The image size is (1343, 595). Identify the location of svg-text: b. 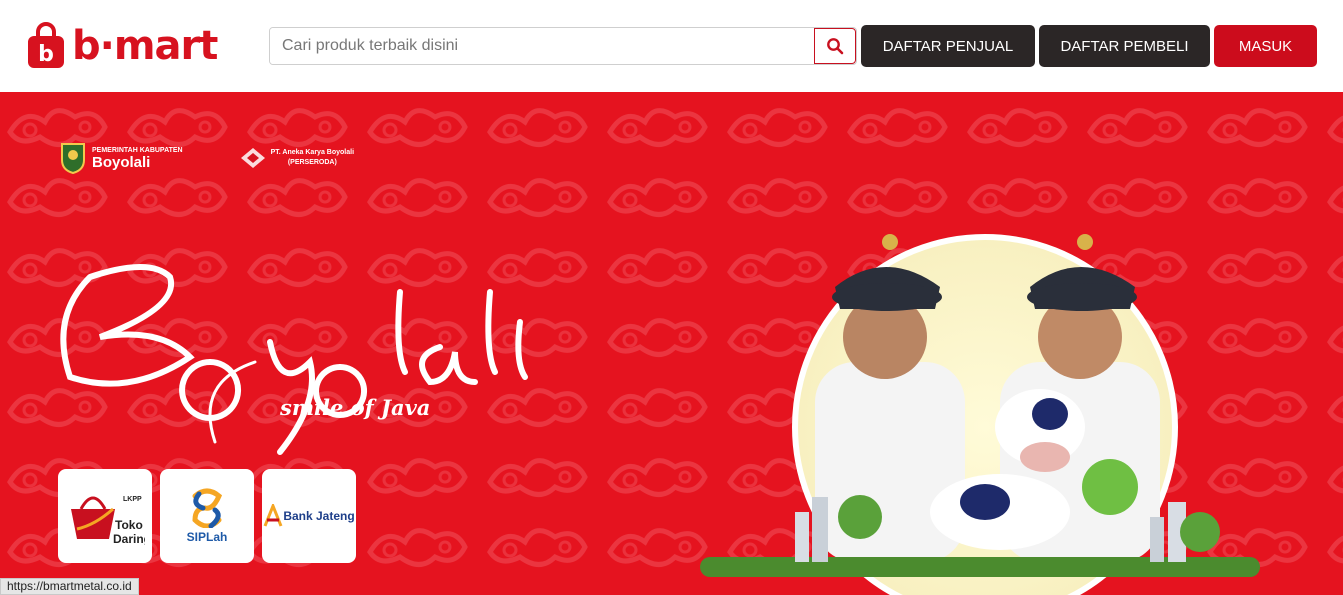
(46, 54).